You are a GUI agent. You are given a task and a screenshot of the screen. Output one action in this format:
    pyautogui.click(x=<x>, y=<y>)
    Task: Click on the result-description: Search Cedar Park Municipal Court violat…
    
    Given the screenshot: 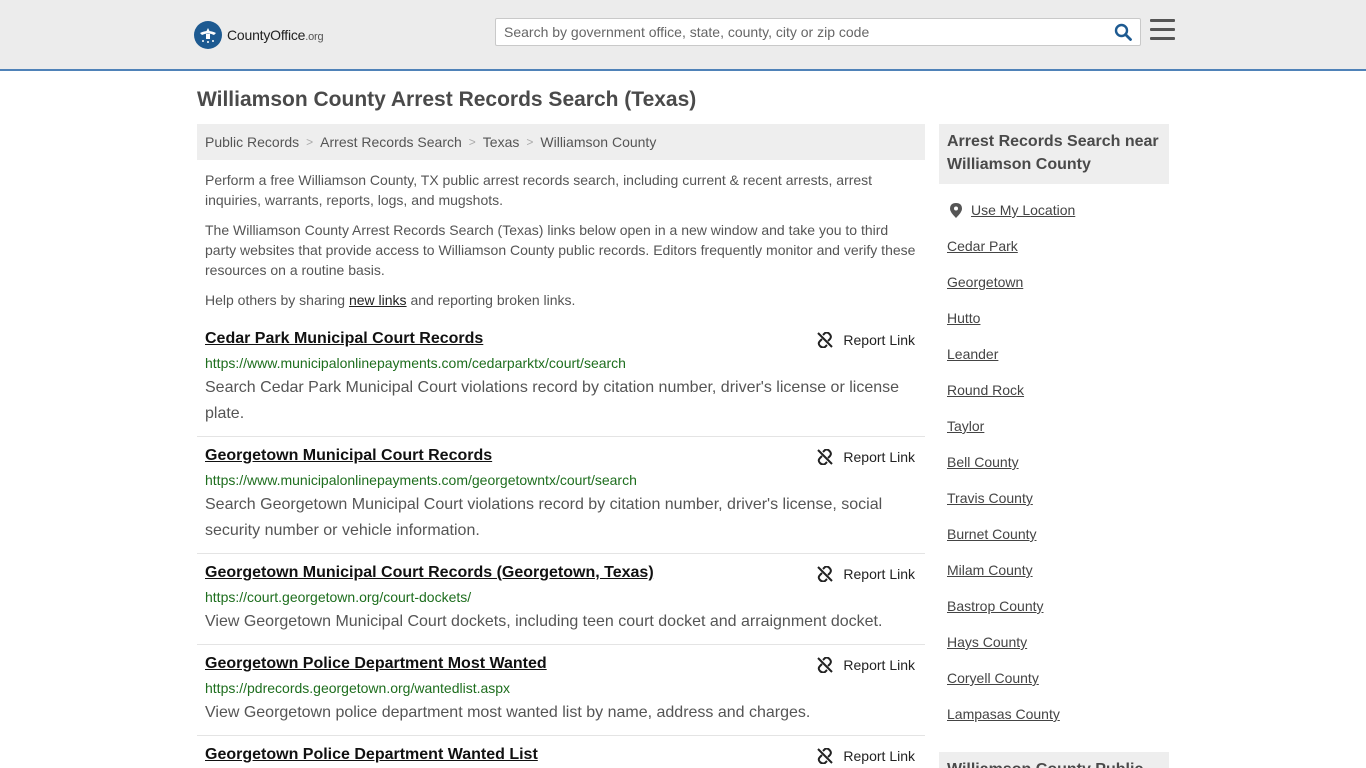 What is the action you would take?
    pyautogui.click(x=552, y=400)
    